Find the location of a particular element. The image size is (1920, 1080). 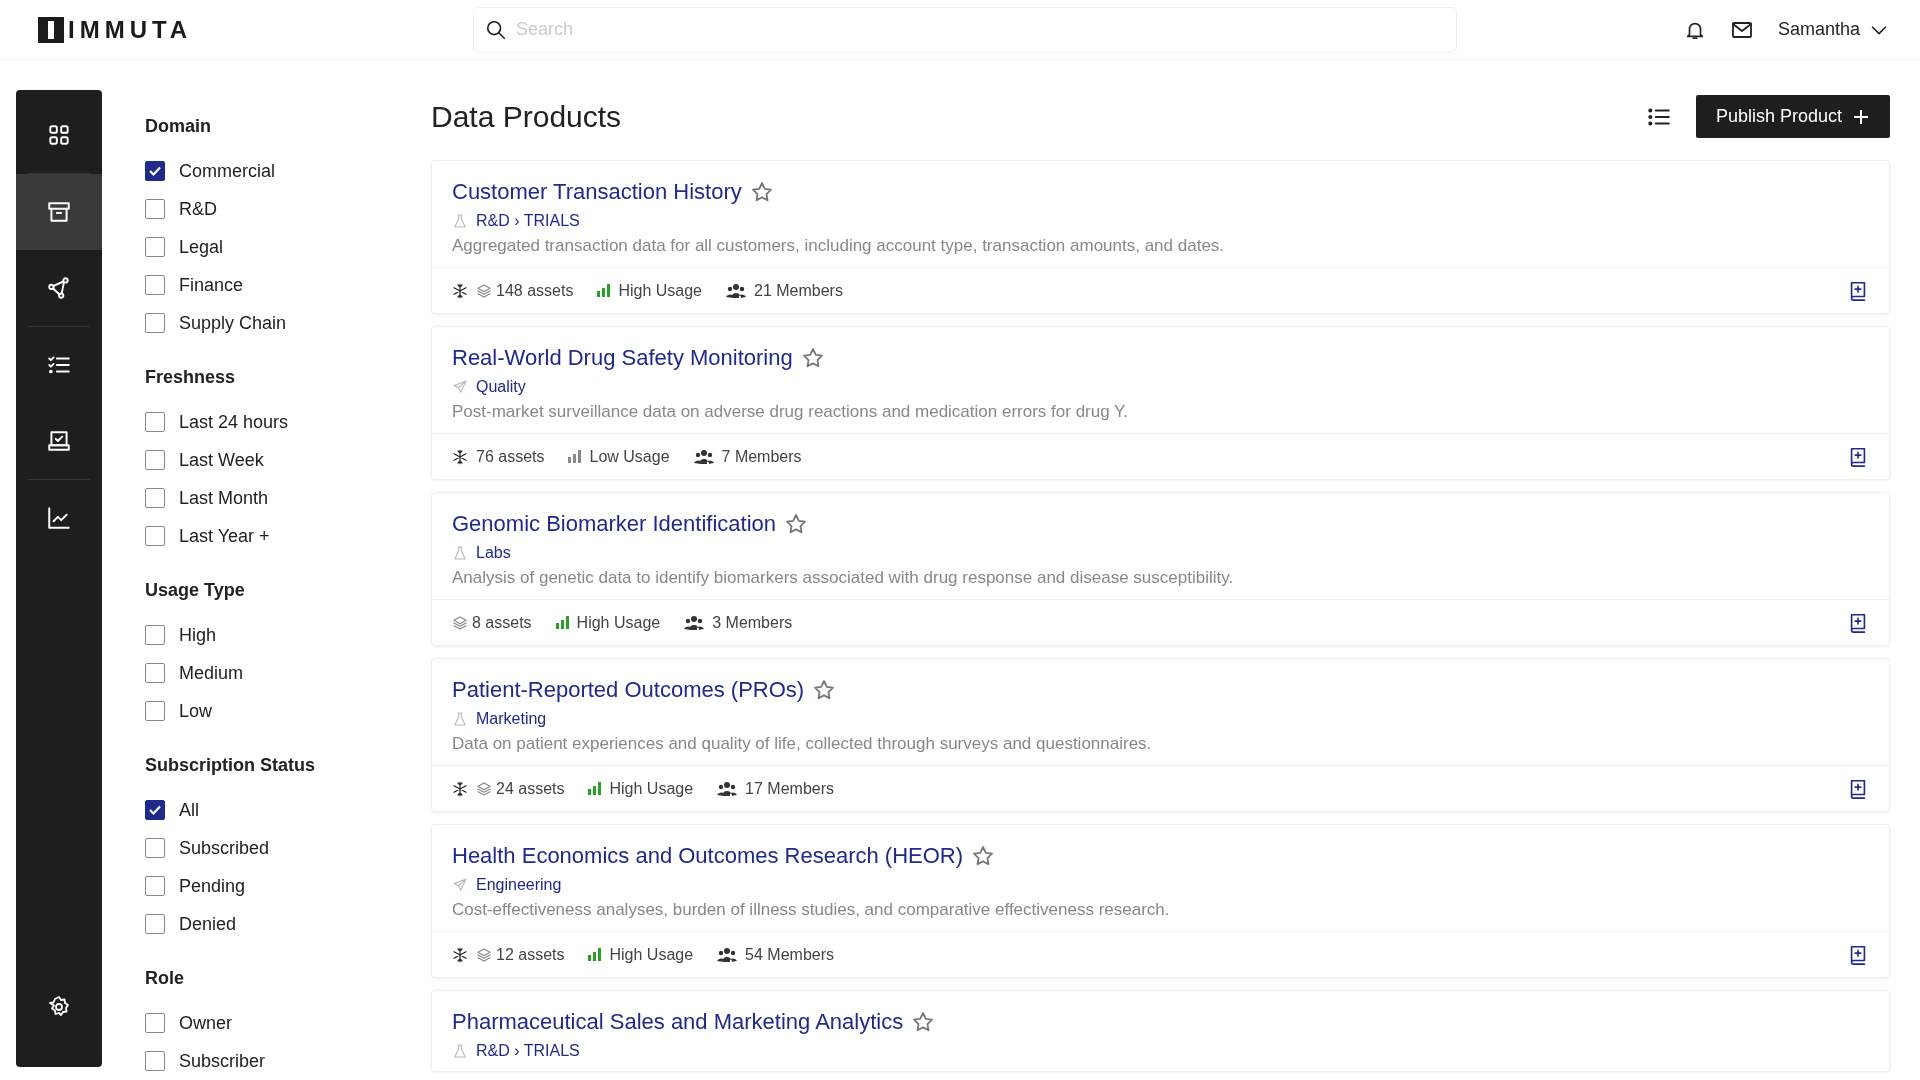

archive-box-icon is located at coordinates (59, 212).